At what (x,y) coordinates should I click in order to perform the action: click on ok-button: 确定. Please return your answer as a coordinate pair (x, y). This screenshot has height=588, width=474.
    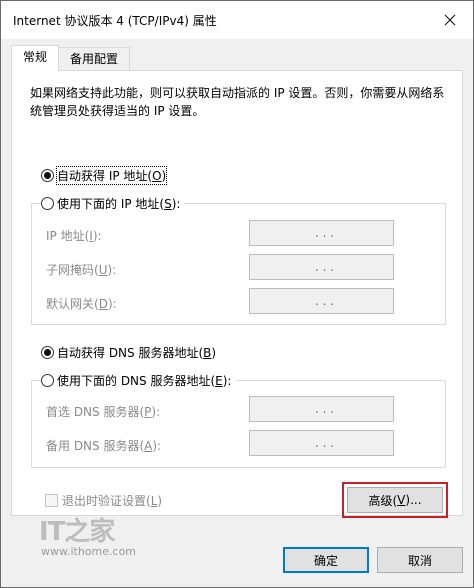
    Looking at the image, I should click on (326, 560).